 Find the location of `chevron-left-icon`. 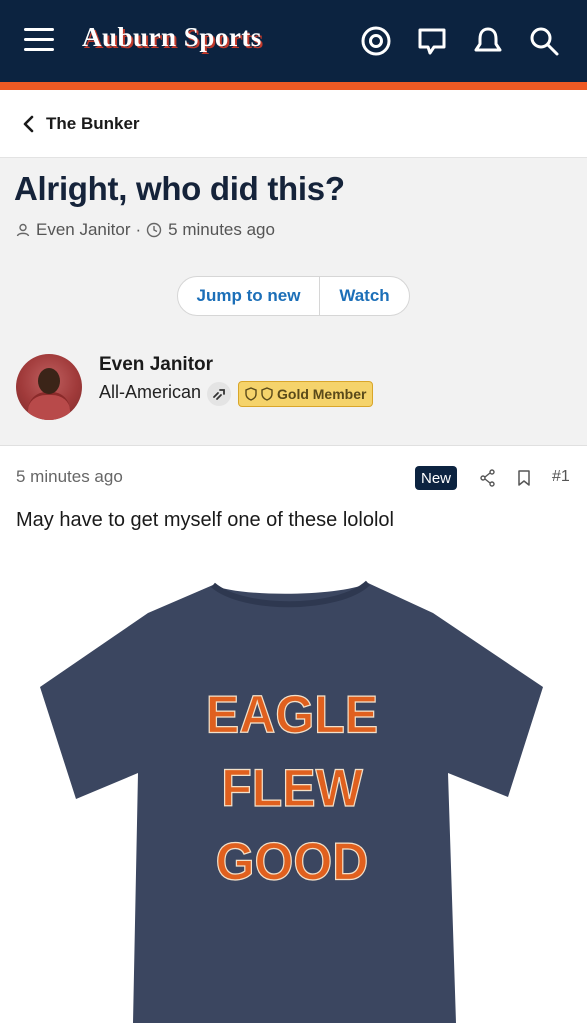

chevron-left-icon is located at coordinates (28, 123).